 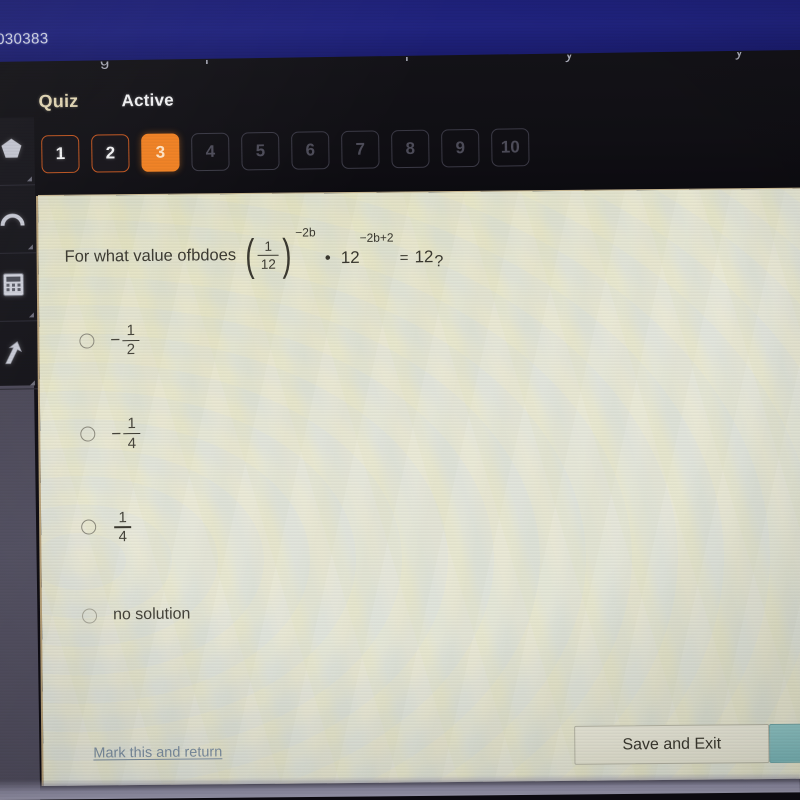 I want to click on option-a-denominator: 2, so click(x=131, y=350).